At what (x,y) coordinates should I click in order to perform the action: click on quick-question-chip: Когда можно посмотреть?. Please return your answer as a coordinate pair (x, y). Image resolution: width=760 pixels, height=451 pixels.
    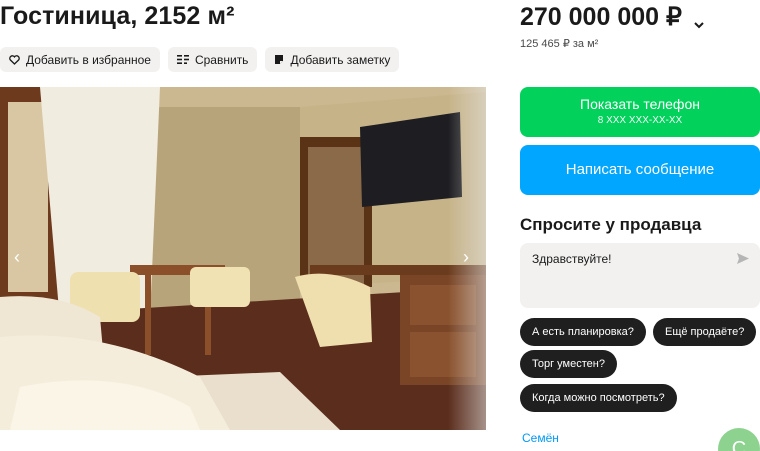
    Looking at the image, I should click on (598, 398).